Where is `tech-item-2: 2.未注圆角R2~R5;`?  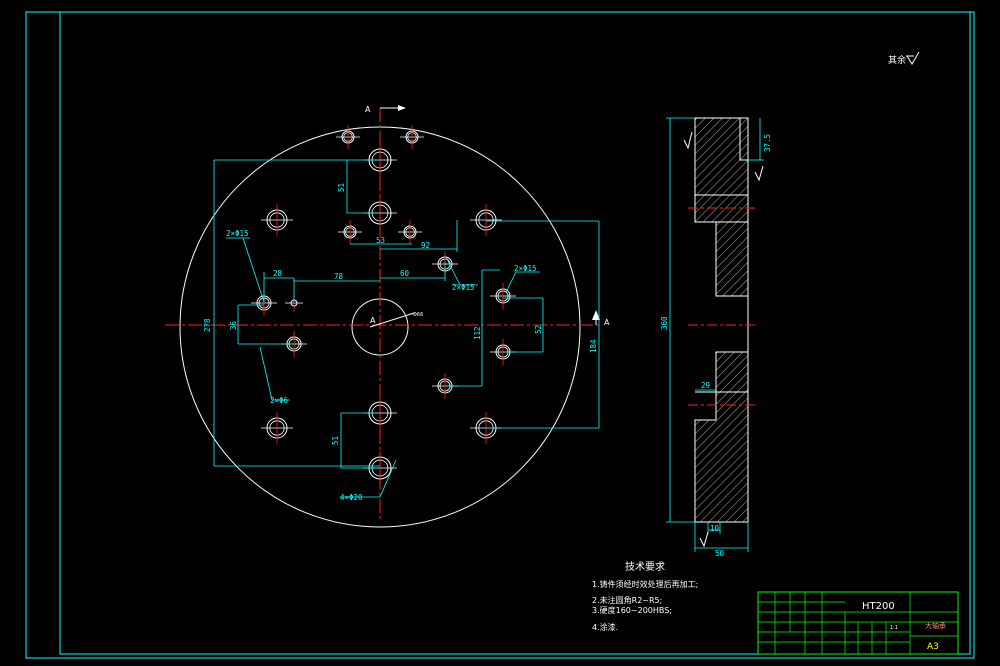 tech-item-2: 2.未注圆角R2~R5; is located at coordinates (627, 600).